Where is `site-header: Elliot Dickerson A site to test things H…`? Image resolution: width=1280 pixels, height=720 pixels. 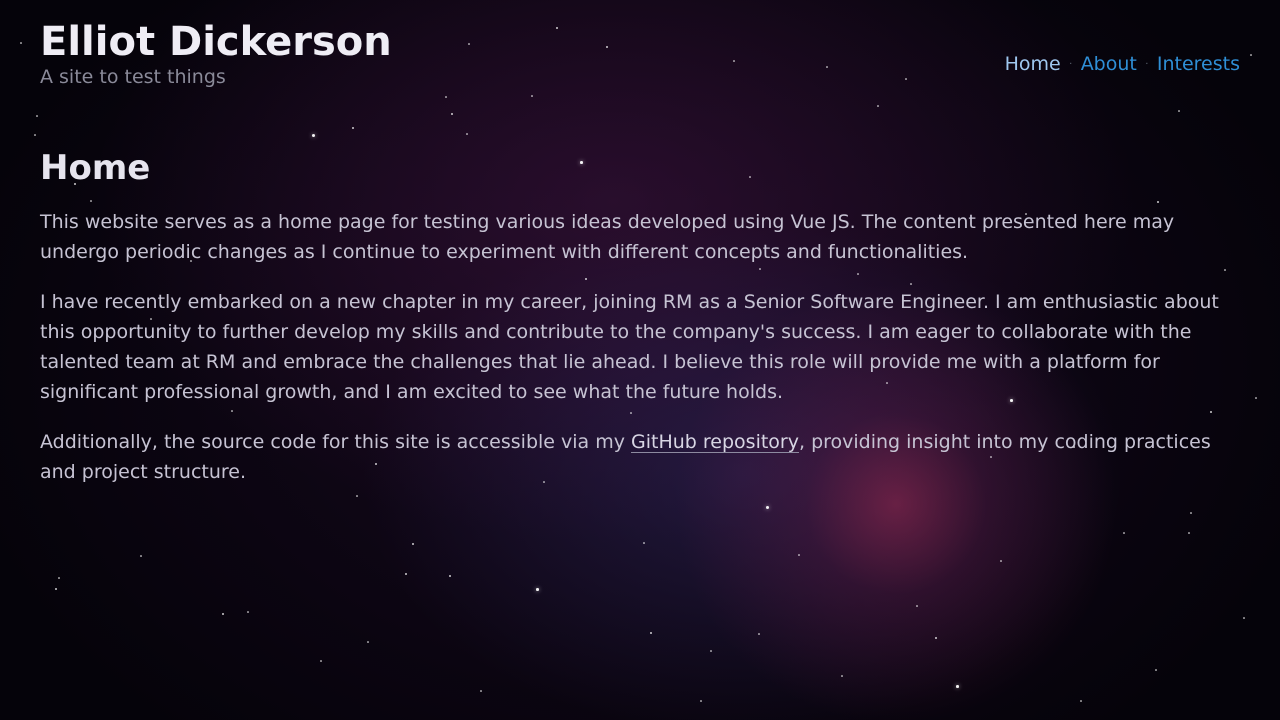 site-header: Elliot Dickerson A site to test things H… is located at coordinates (640, 58).